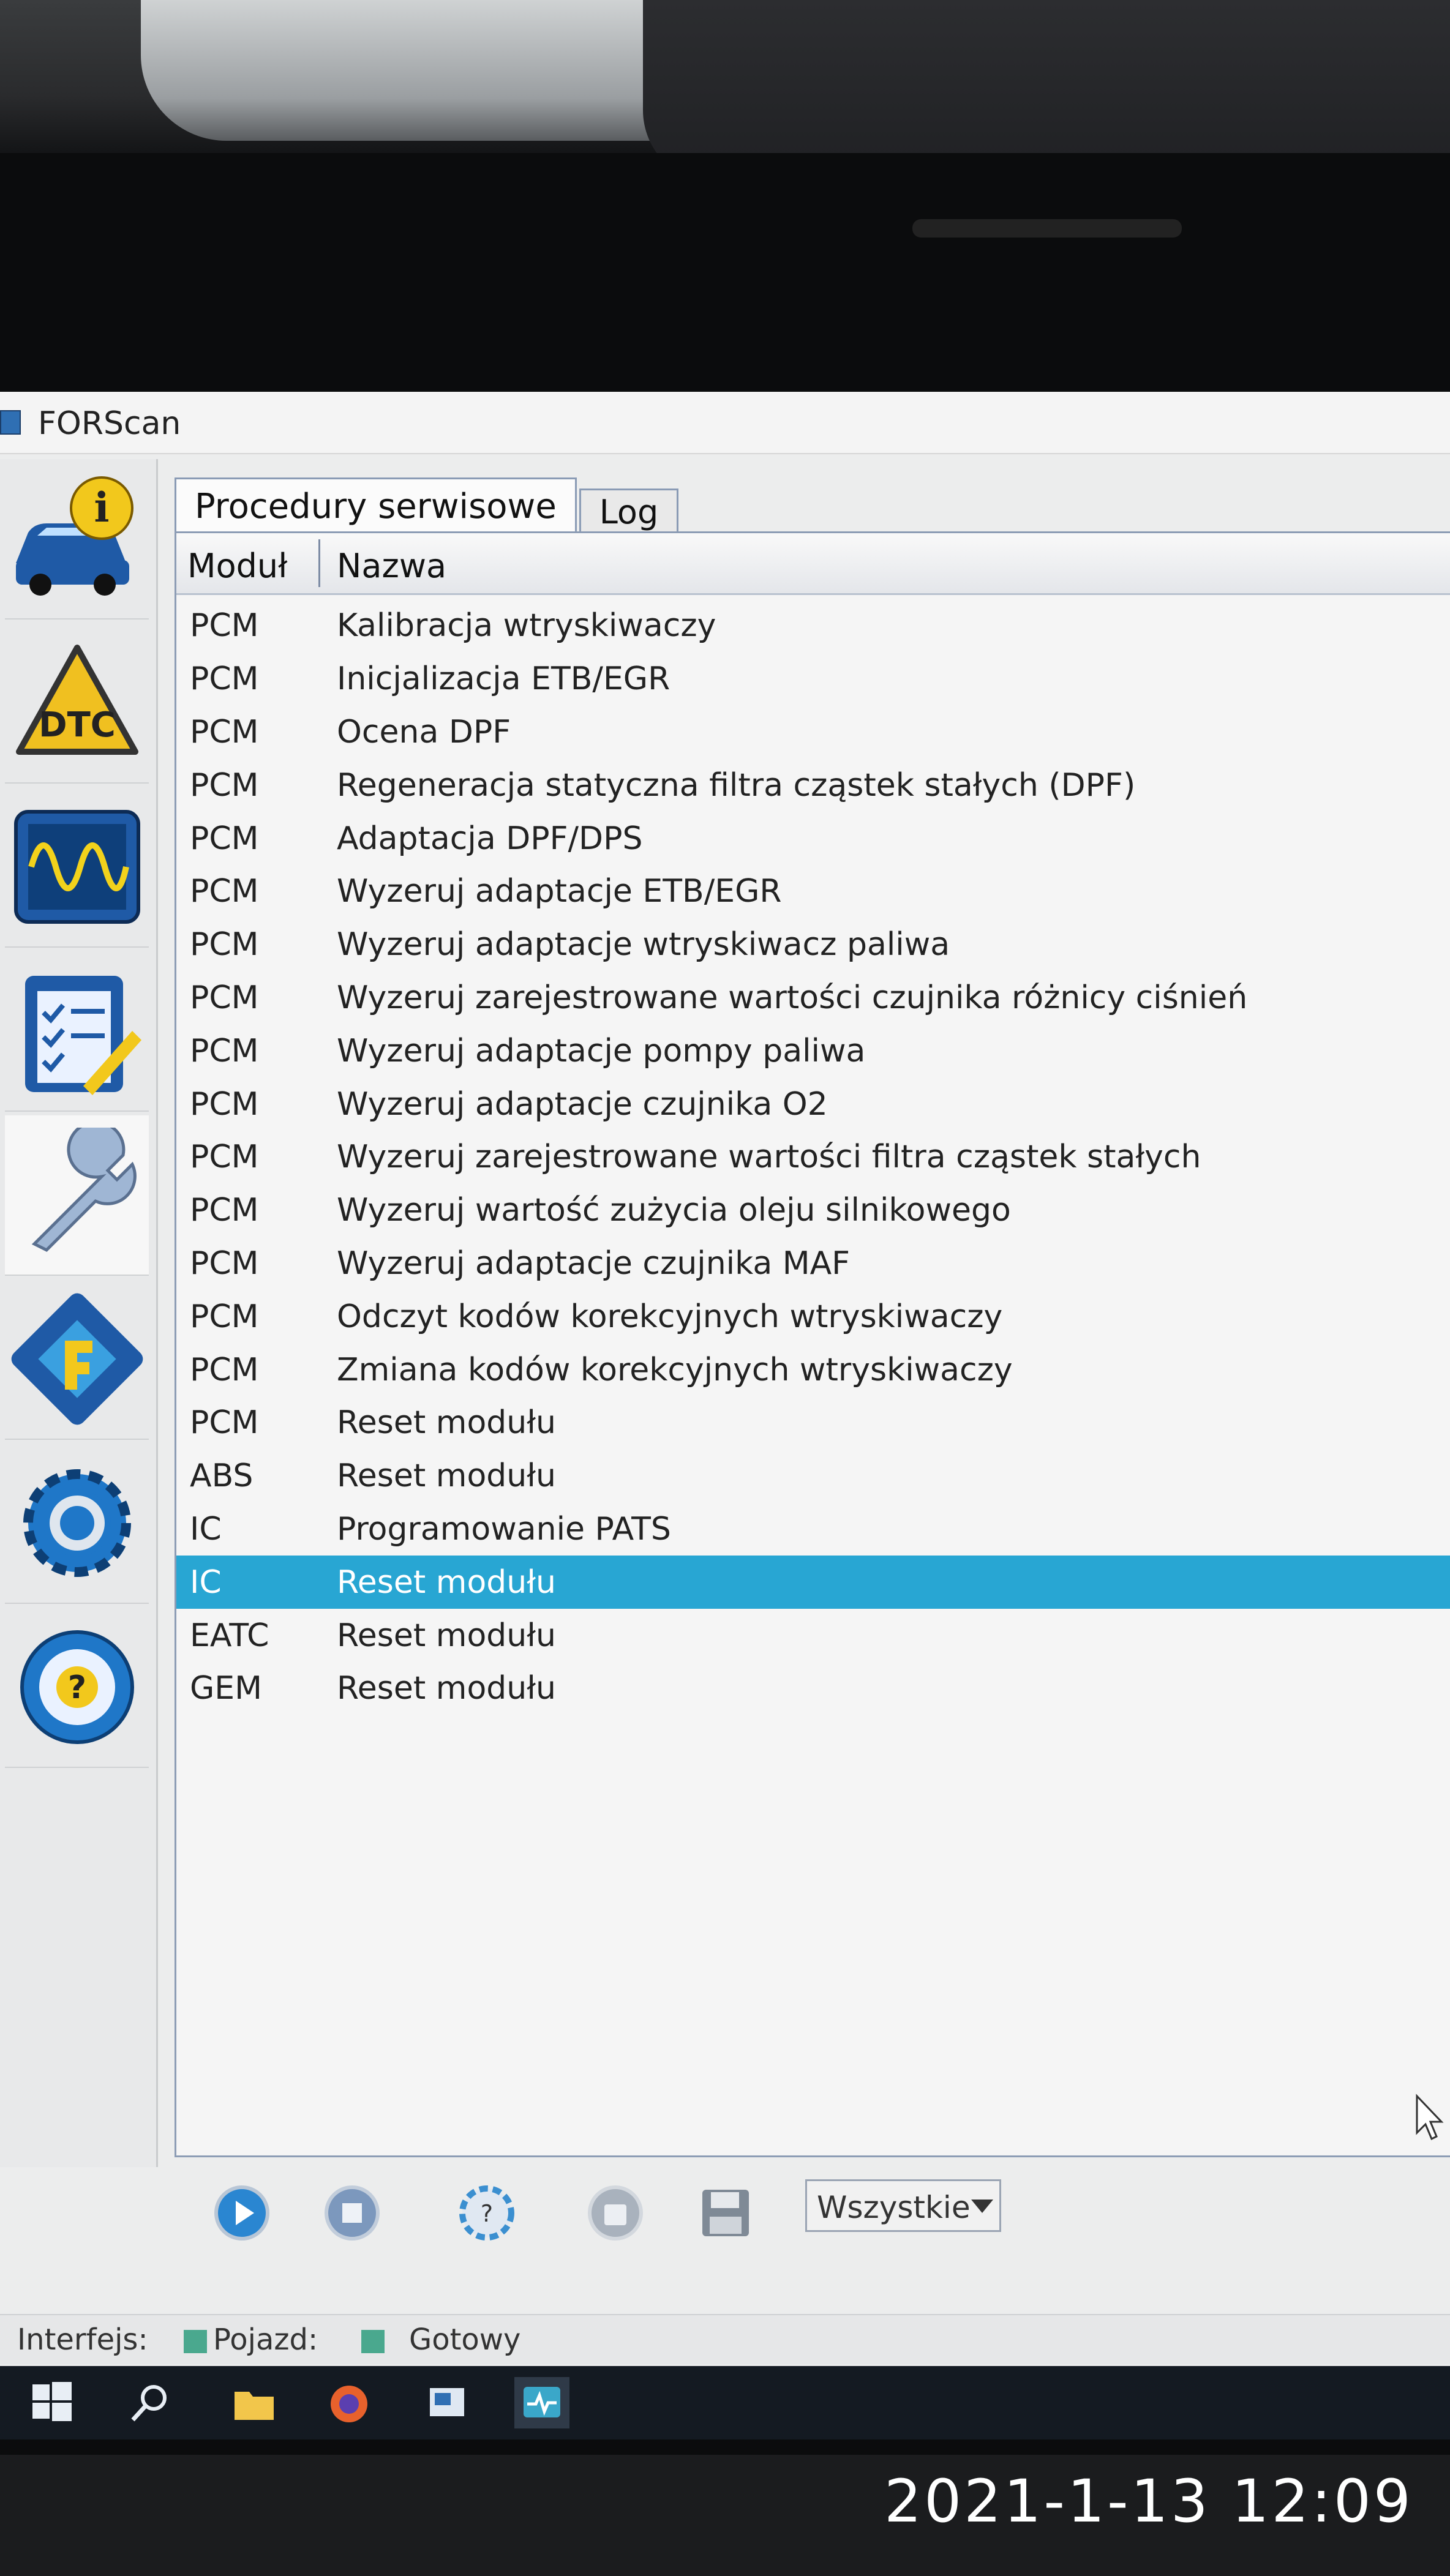  I want to click on table-row: PCM Inicjalizacja ETB/EGR, so click(813, 679).